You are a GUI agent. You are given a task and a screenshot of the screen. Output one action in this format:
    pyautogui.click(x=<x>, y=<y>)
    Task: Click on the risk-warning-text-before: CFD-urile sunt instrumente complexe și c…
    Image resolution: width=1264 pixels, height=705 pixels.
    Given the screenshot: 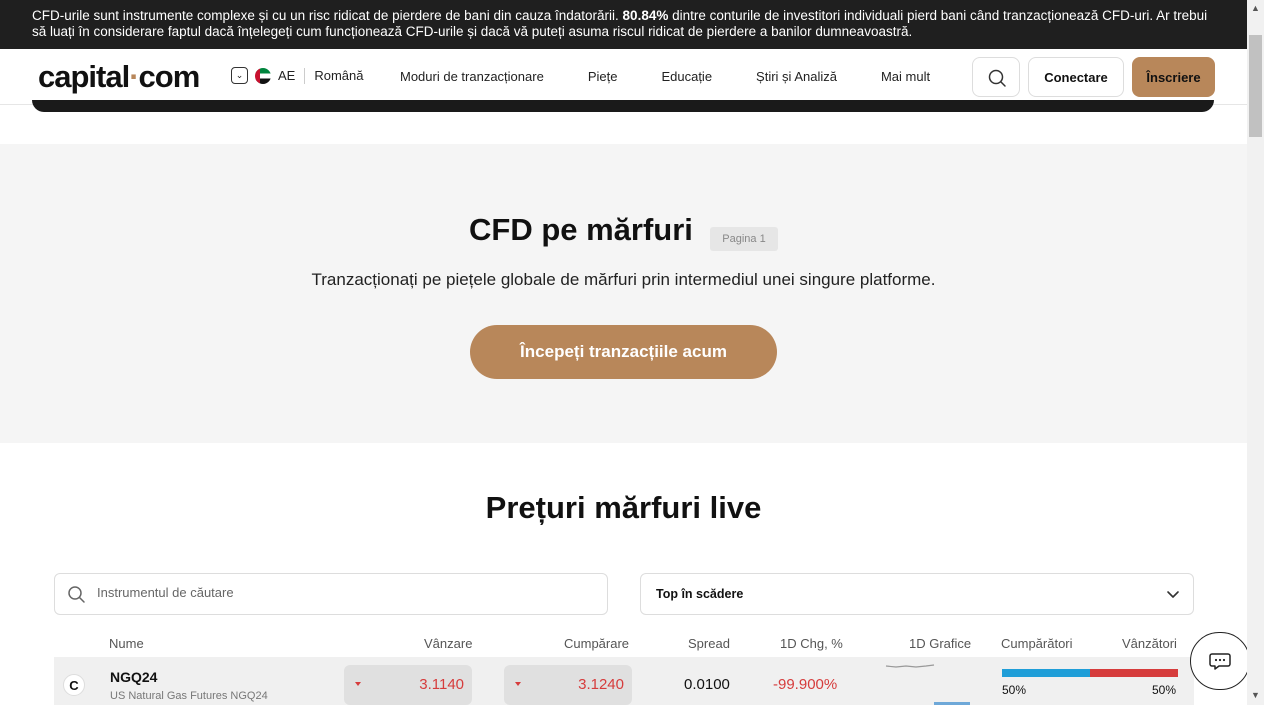 What is the action you would take?
    pyautogui.click(x=325, y=15)
    